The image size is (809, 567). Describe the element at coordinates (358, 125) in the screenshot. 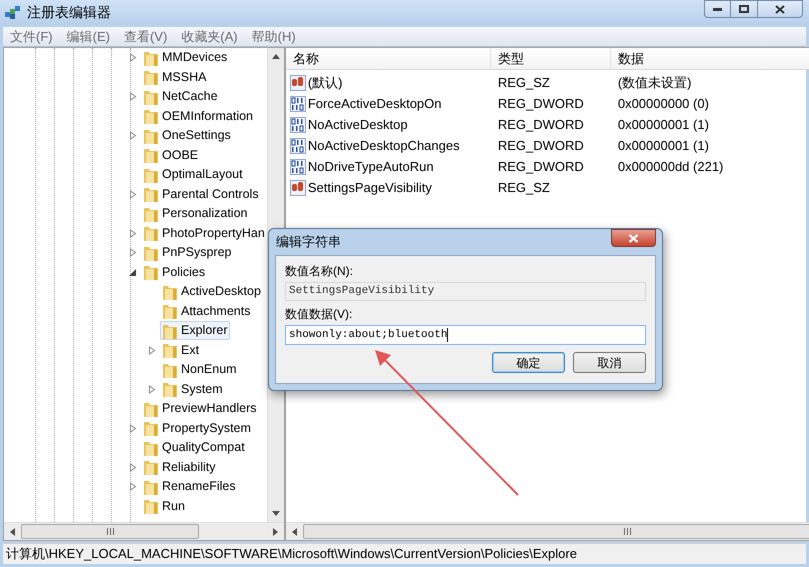

I see `table-cell-text: NoActiveDesktop` at that location.